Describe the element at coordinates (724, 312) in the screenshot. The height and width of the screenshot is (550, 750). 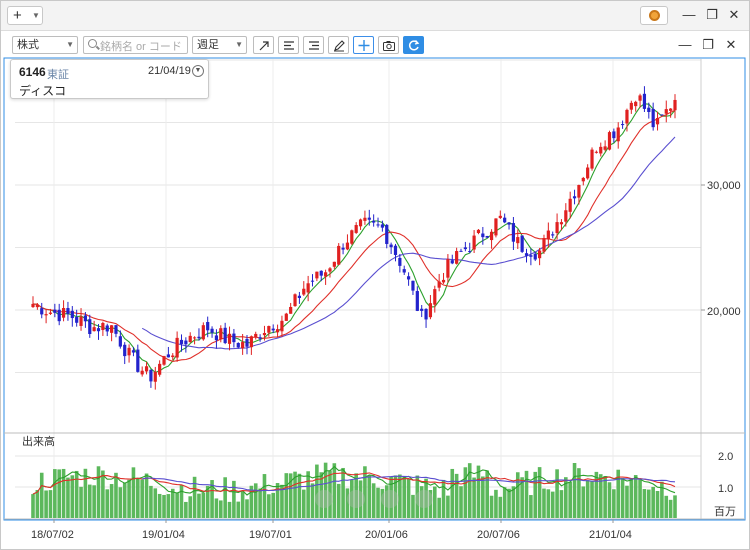
I see `price-tick-20000: 20,000` at that location.